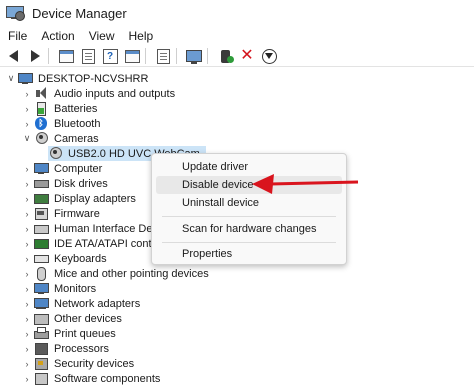 The image size is (474, 386). Describe the element at coordinates (80, 258) in the screenshot. I see `tree-item-label: Keyboards` at that location.